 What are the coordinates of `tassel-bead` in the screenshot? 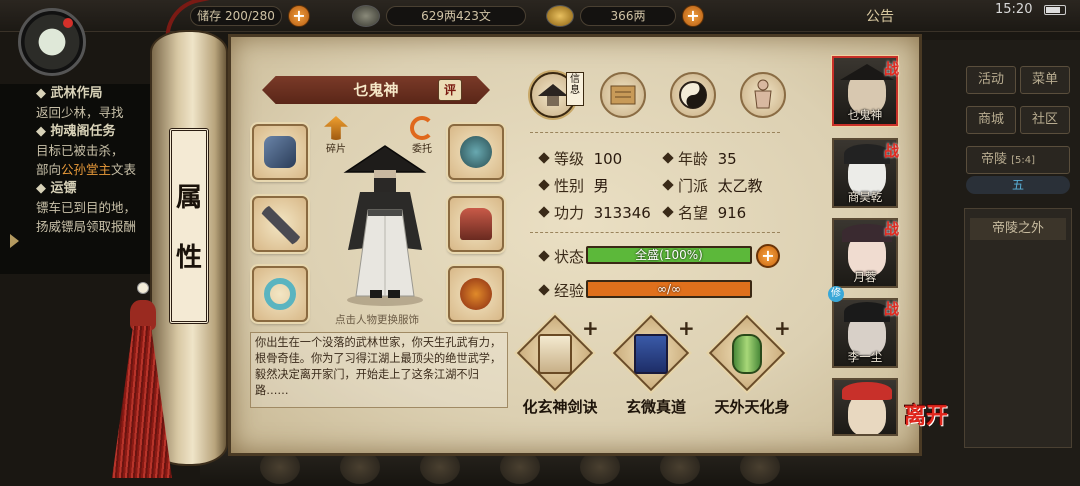 It's located at (143, 288).